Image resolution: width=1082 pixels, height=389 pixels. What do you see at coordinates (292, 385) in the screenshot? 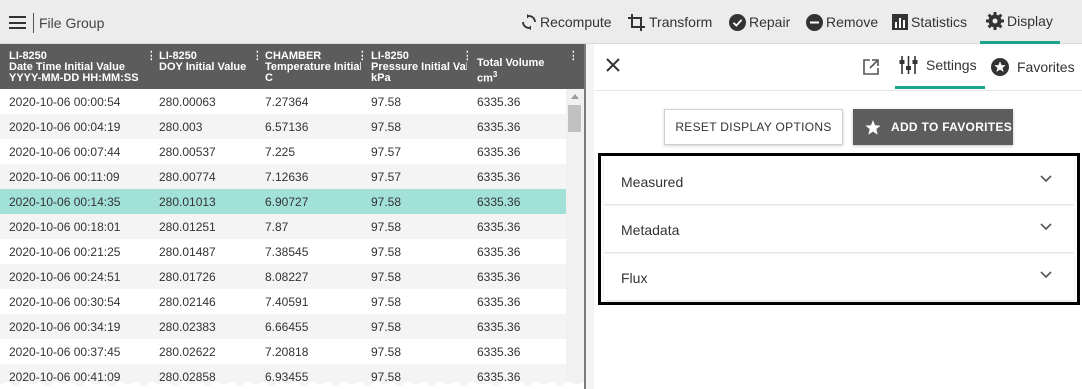
I see `torn-edge` at bounding box center [292, 385].